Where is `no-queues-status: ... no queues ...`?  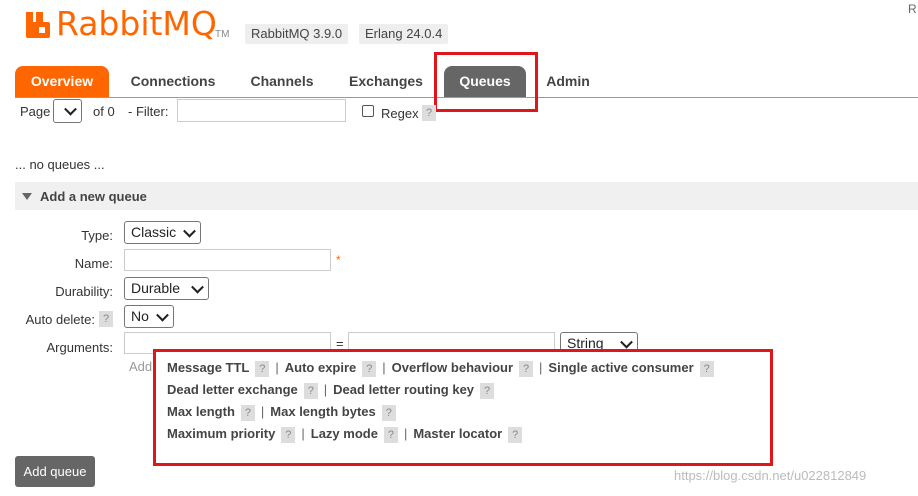
no-queues-status: ... no queues ... is located at coordinates (60, 164).